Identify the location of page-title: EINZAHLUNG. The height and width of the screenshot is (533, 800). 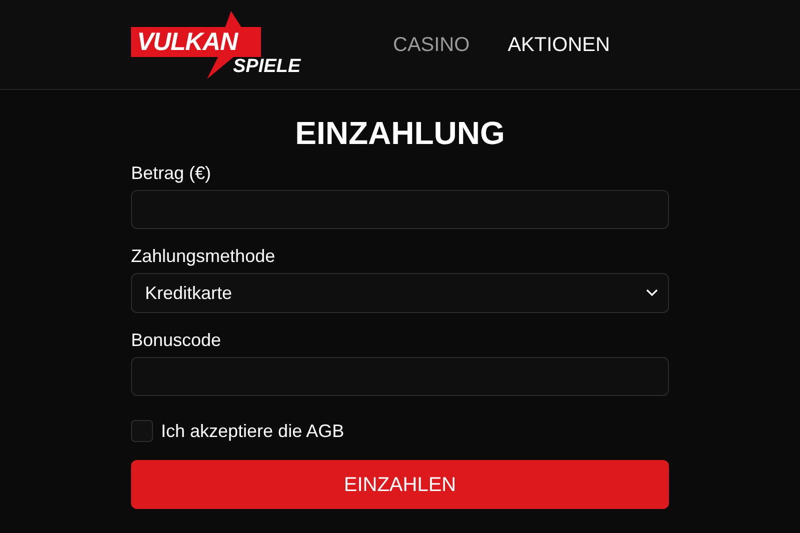
(400, 133).